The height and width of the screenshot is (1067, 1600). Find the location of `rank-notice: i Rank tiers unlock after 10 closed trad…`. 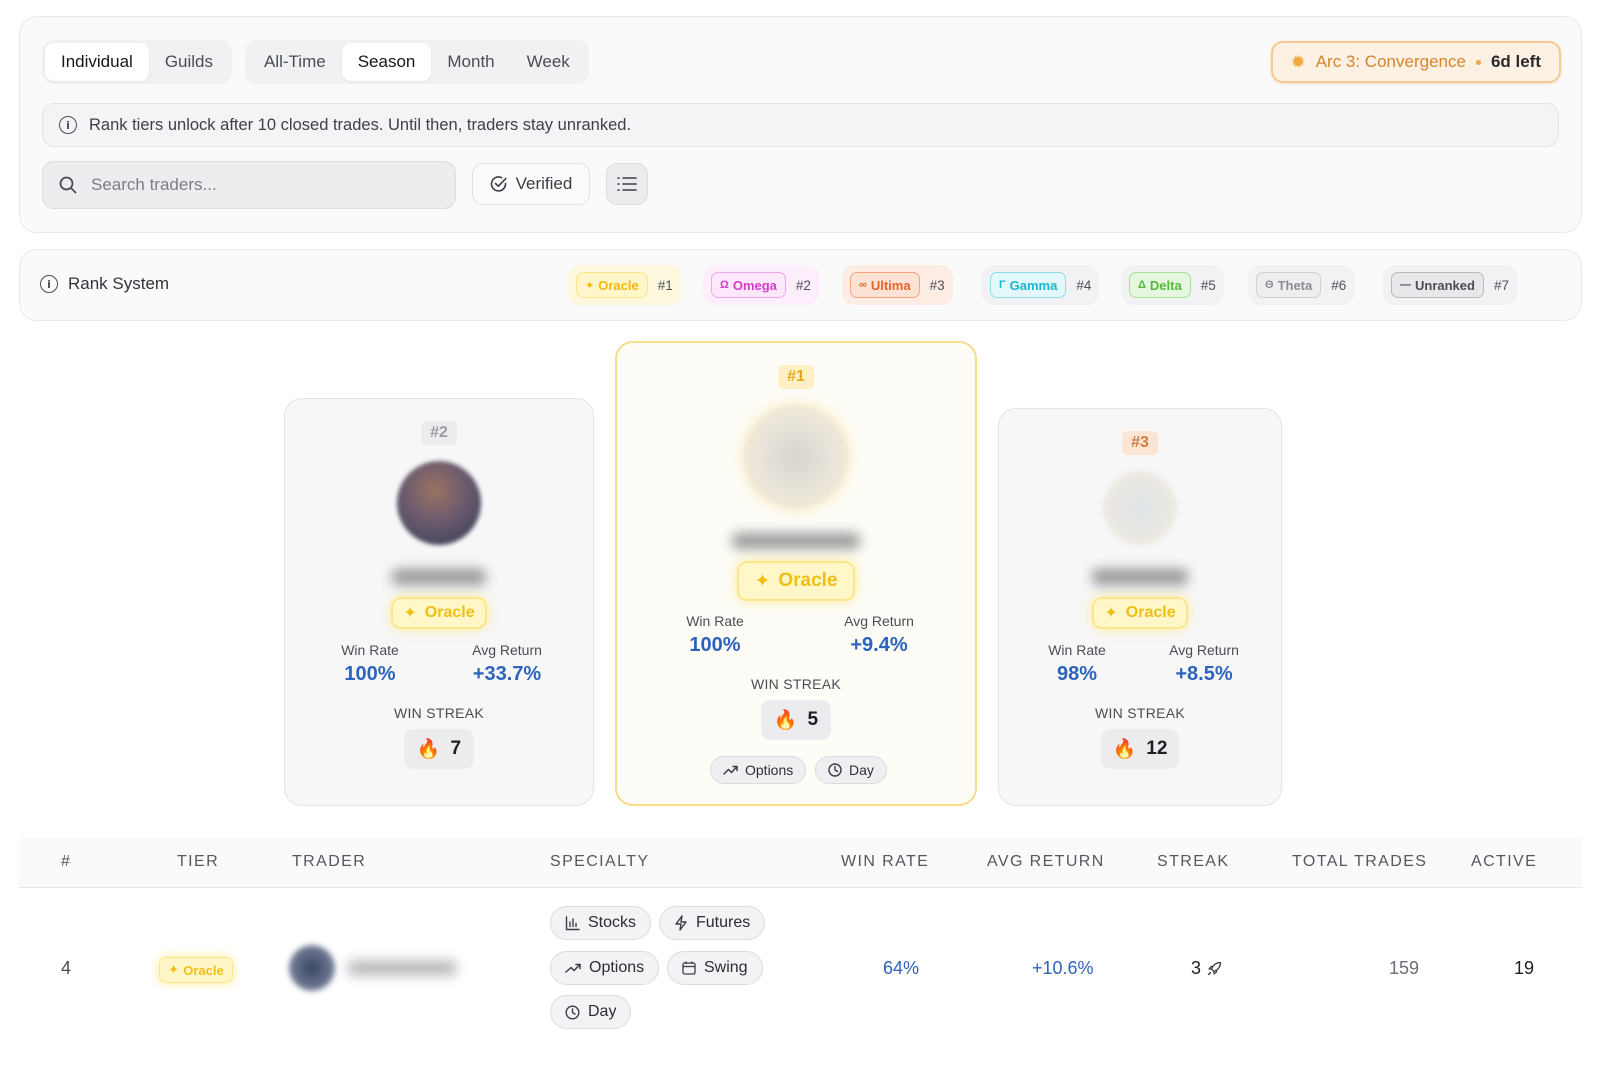

rank-notice: i Rank tiers unlock after 10 closed trad… is located at coordinates (800, 125).